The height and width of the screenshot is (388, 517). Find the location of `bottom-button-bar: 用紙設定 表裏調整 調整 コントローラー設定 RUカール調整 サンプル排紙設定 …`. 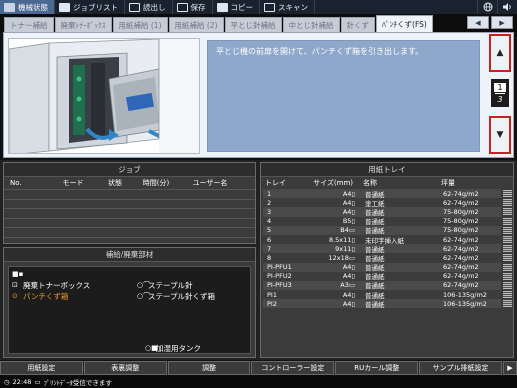

bottom-button-bar: 用紙設定 表裏調整 調整 コントローラー設定 RUカール調整 サンプル排紙設定 … is located at coordinates (258, 368).